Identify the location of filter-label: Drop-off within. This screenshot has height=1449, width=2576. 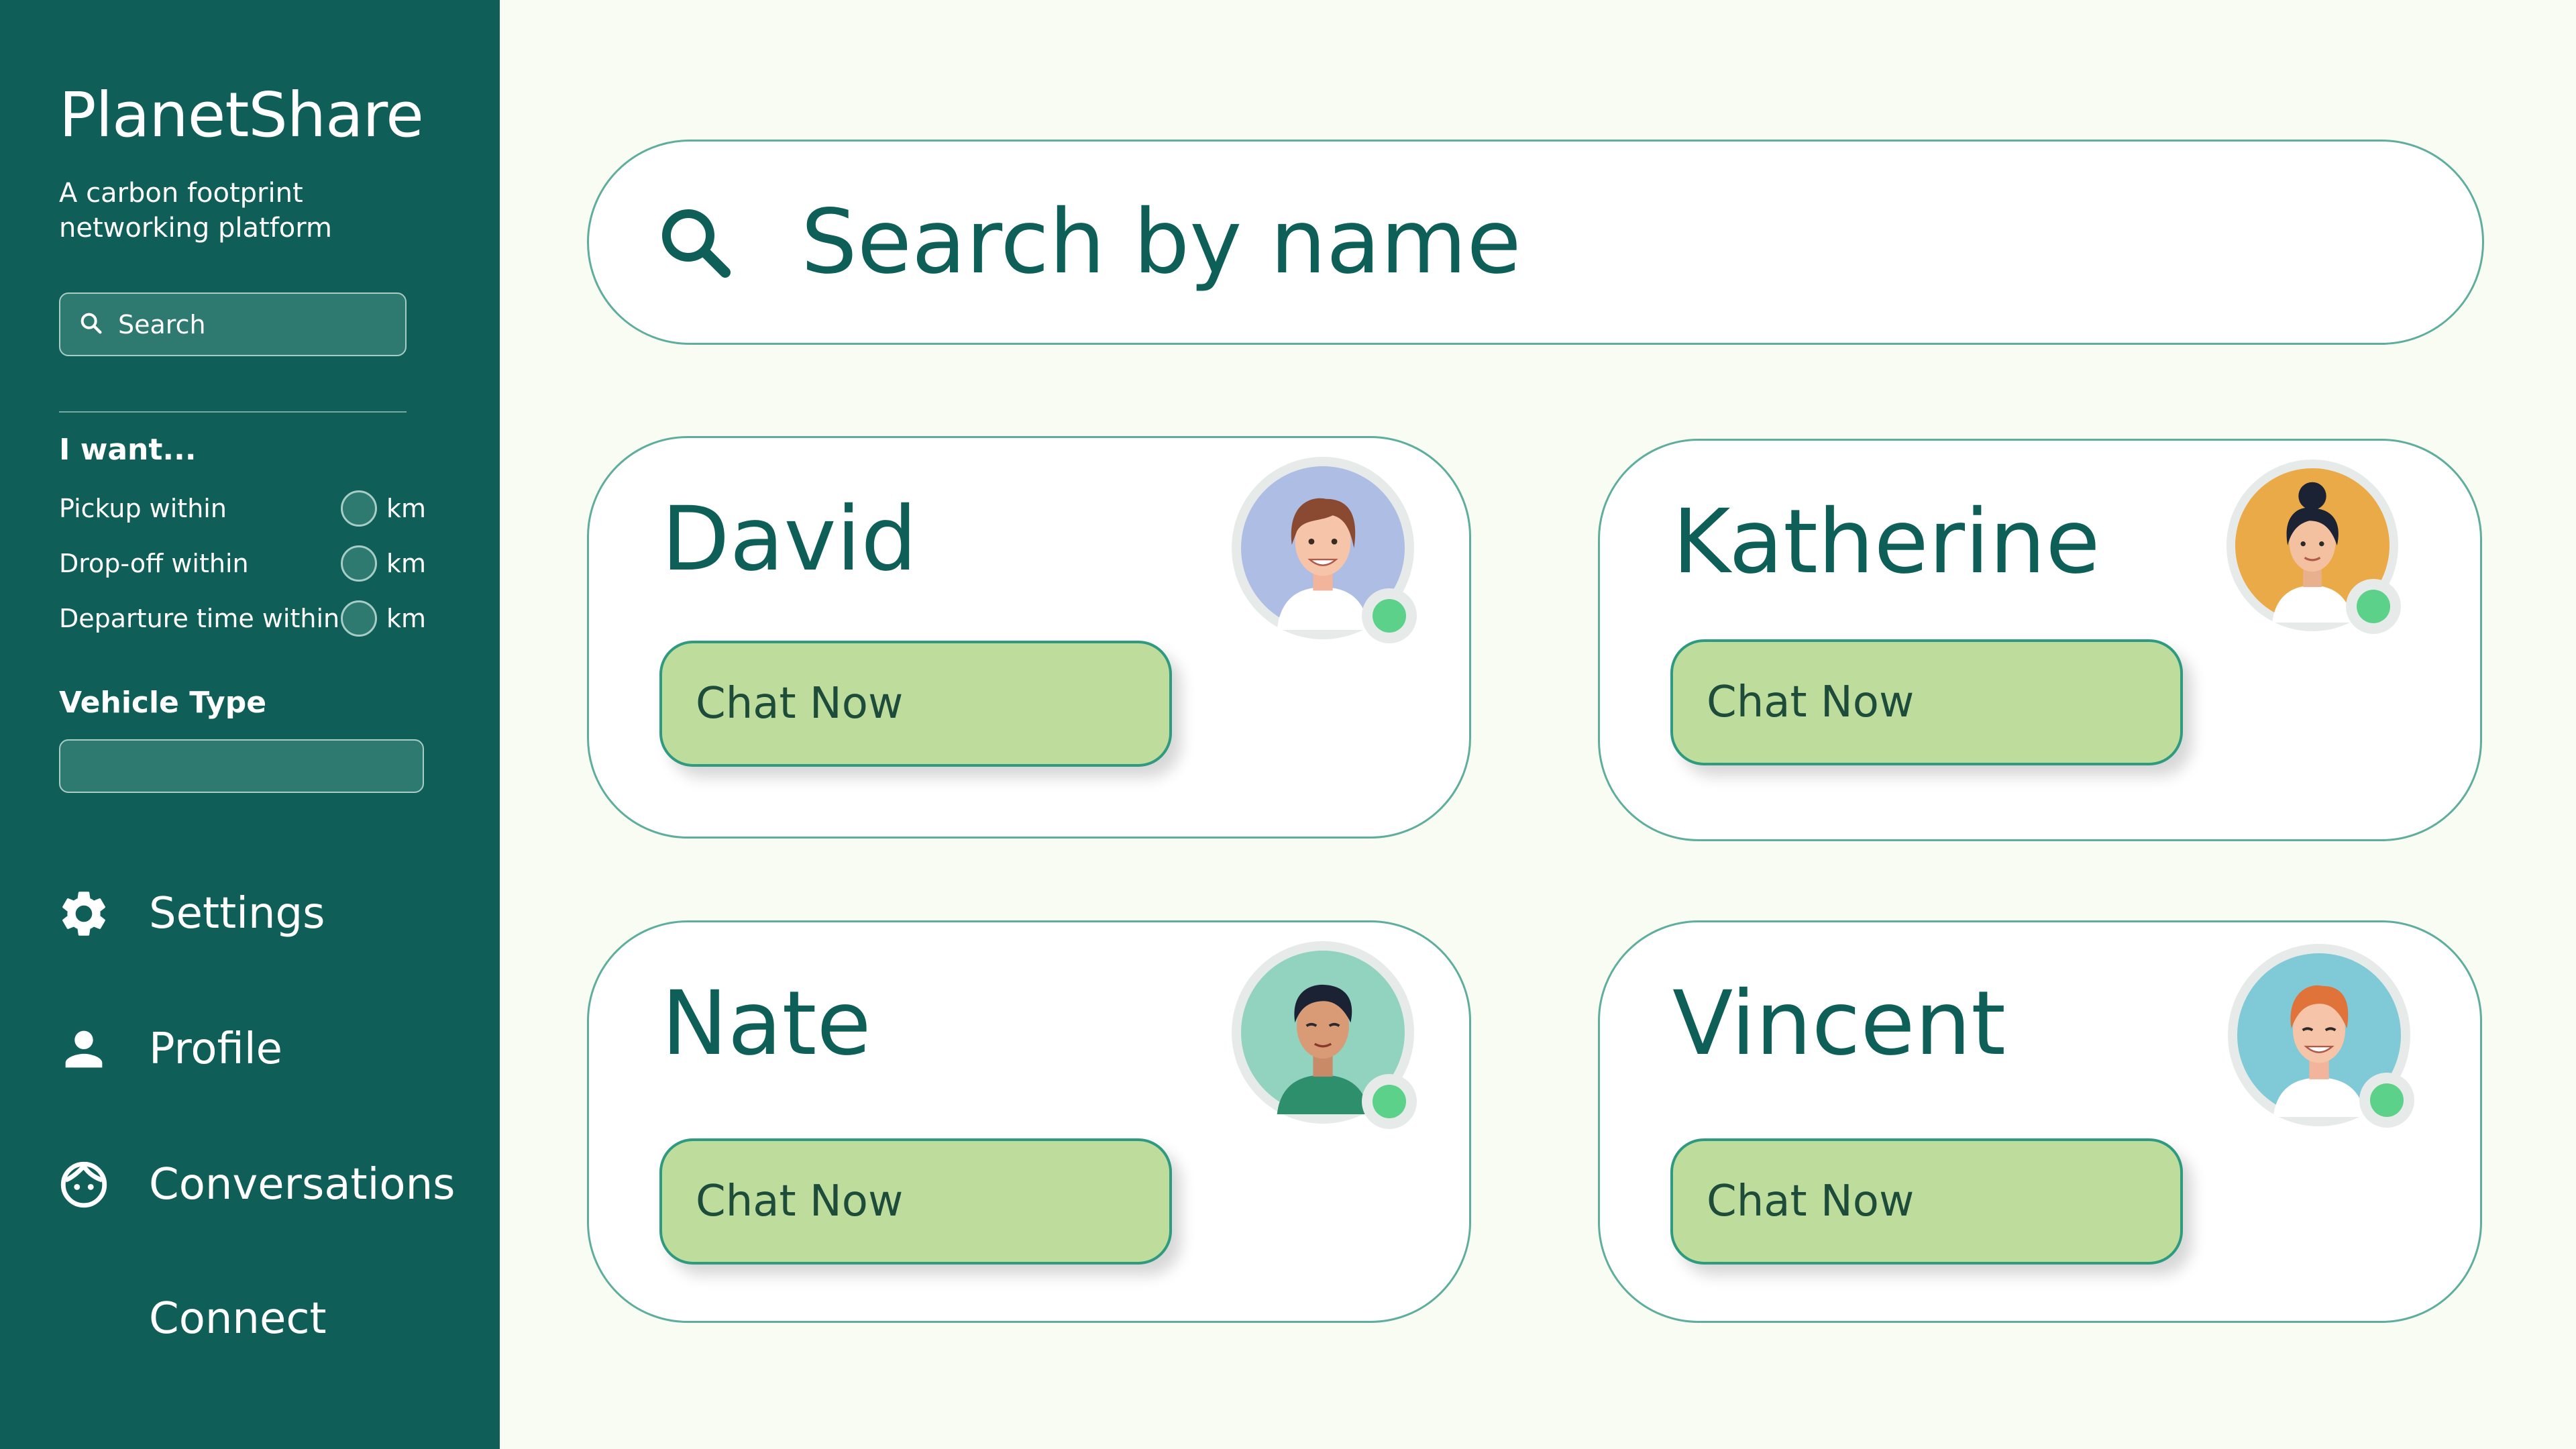
(154, 563).